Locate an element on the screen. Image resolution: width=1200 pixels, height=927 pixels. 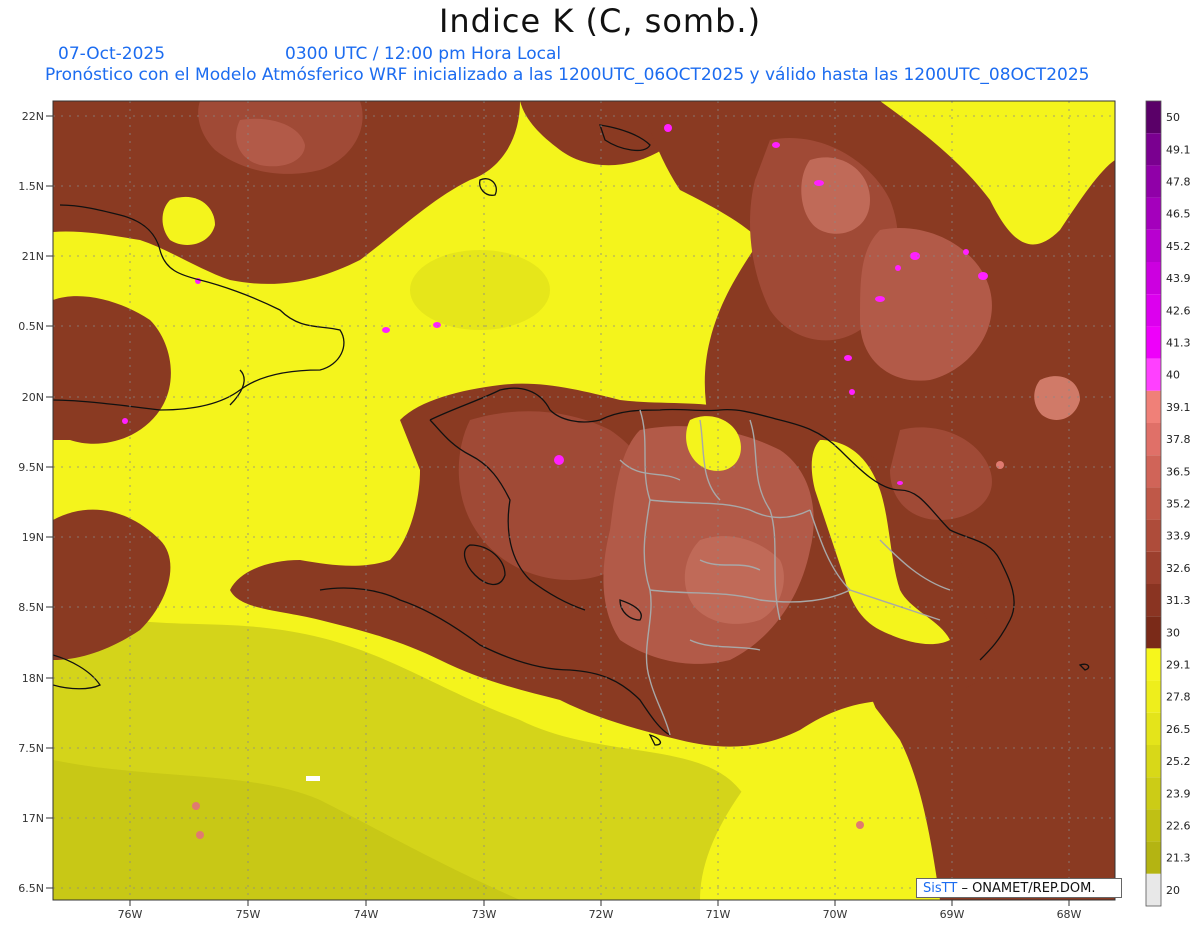
colorbar-label: 23.9 is located at coordinates (1178, 793).